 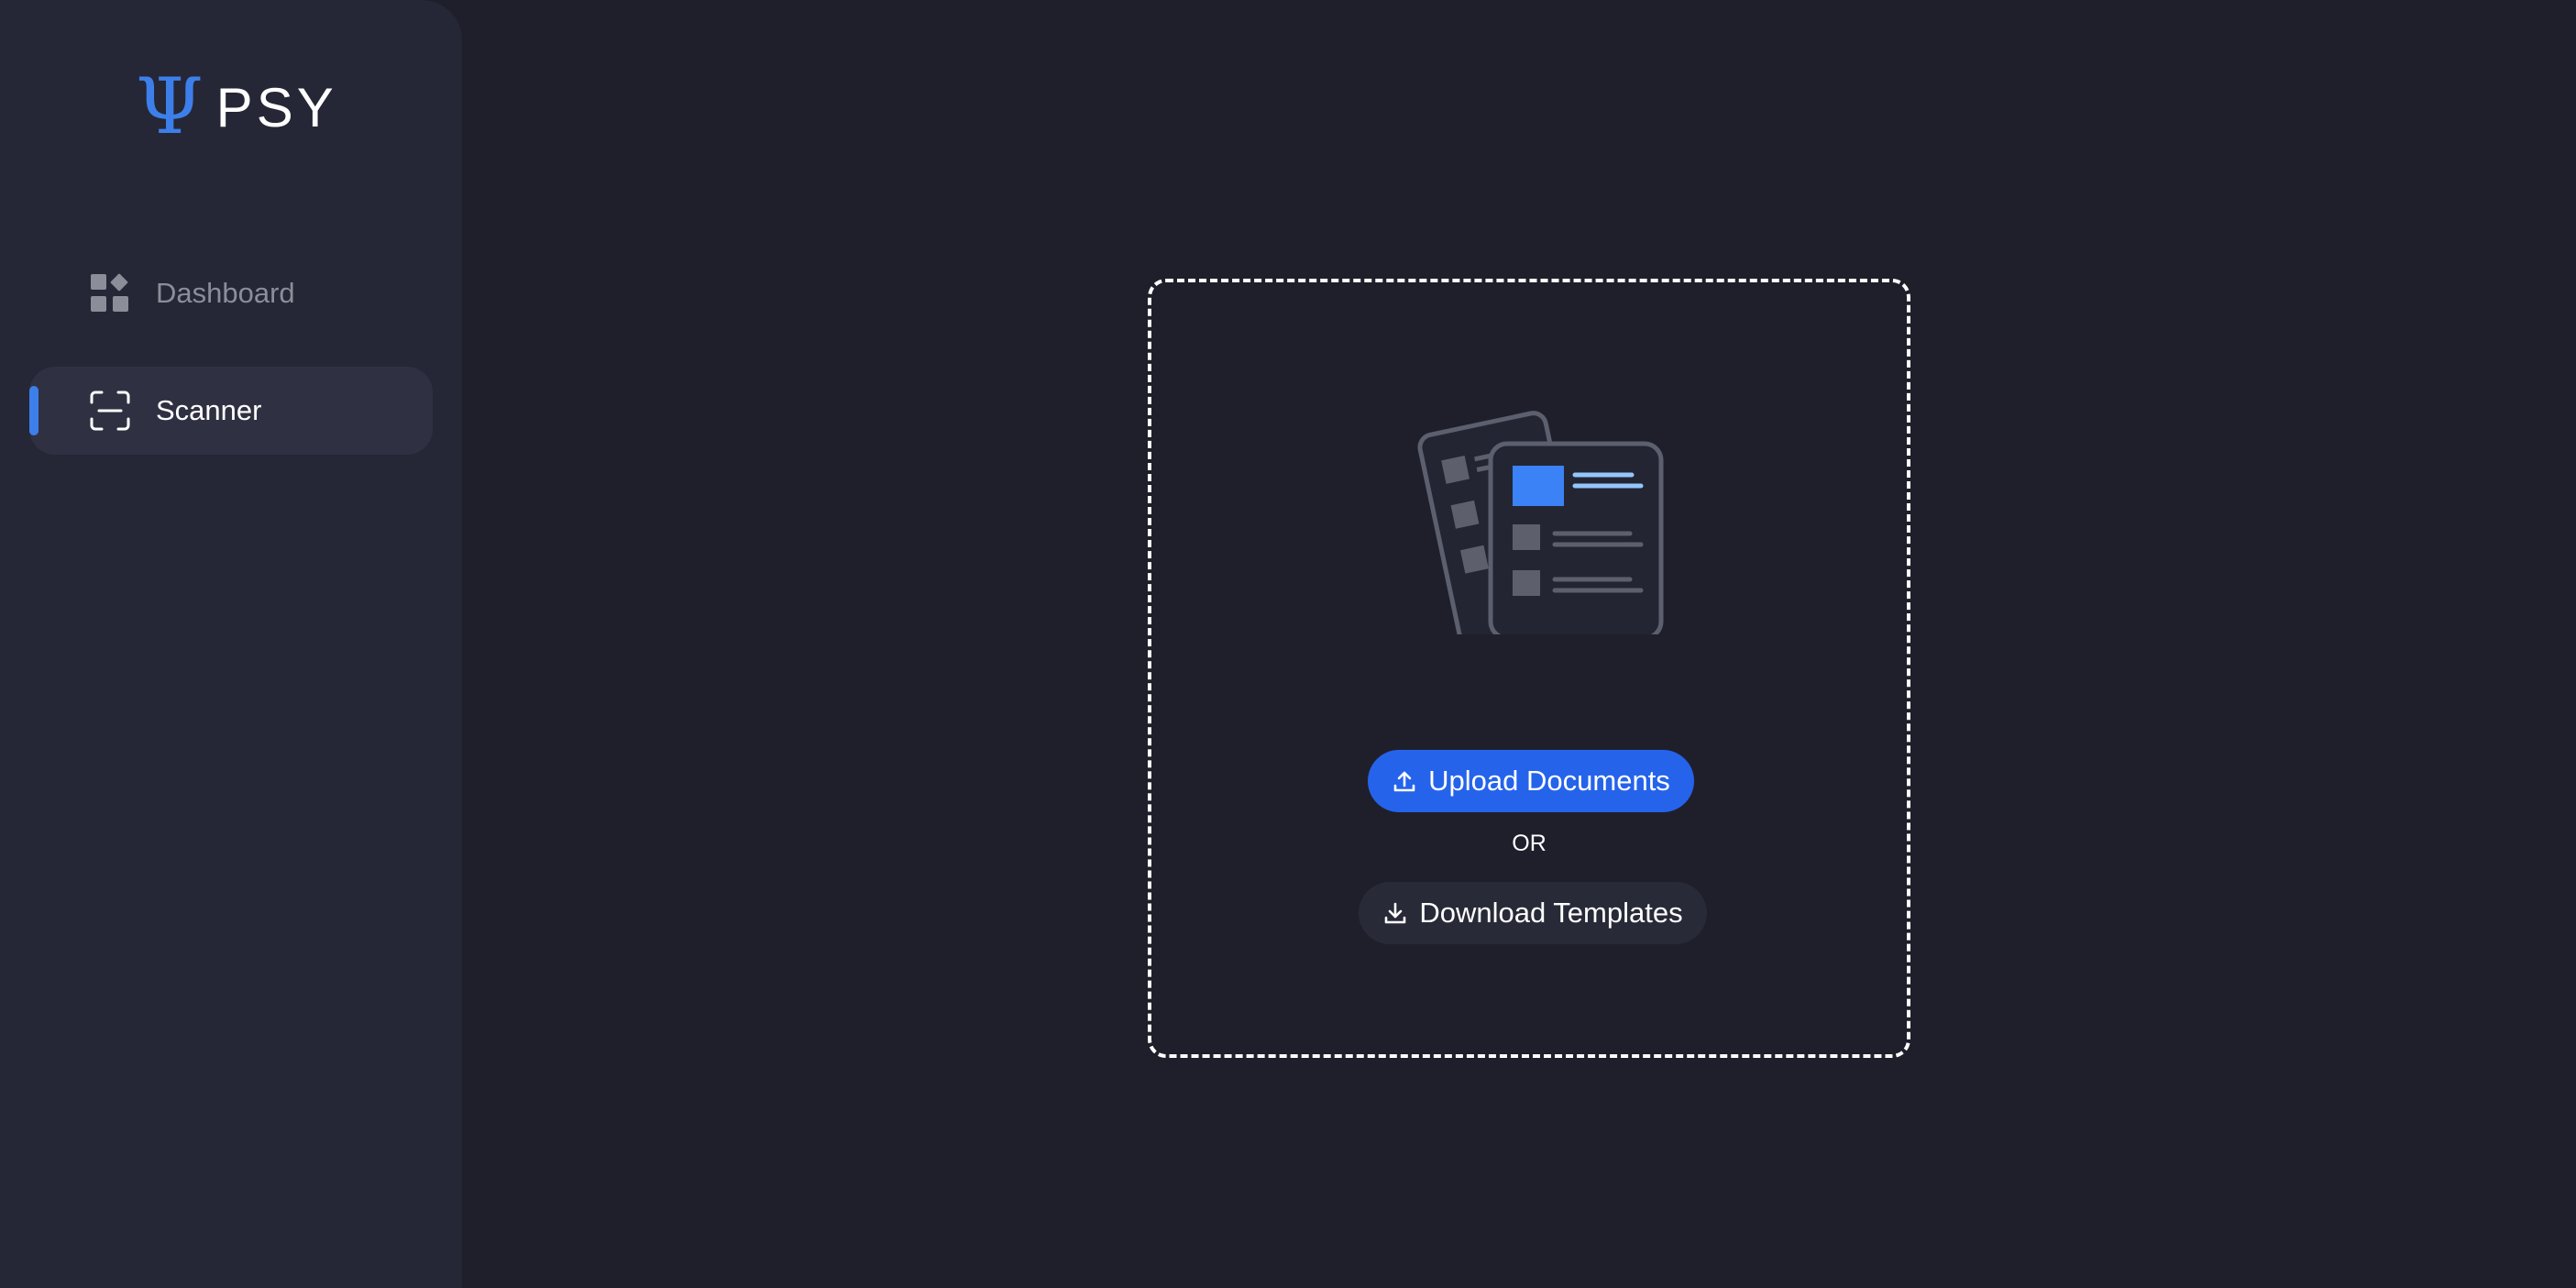 I want to click on upload-documents-button: Upload Documents, so click(x=1531, y=781).